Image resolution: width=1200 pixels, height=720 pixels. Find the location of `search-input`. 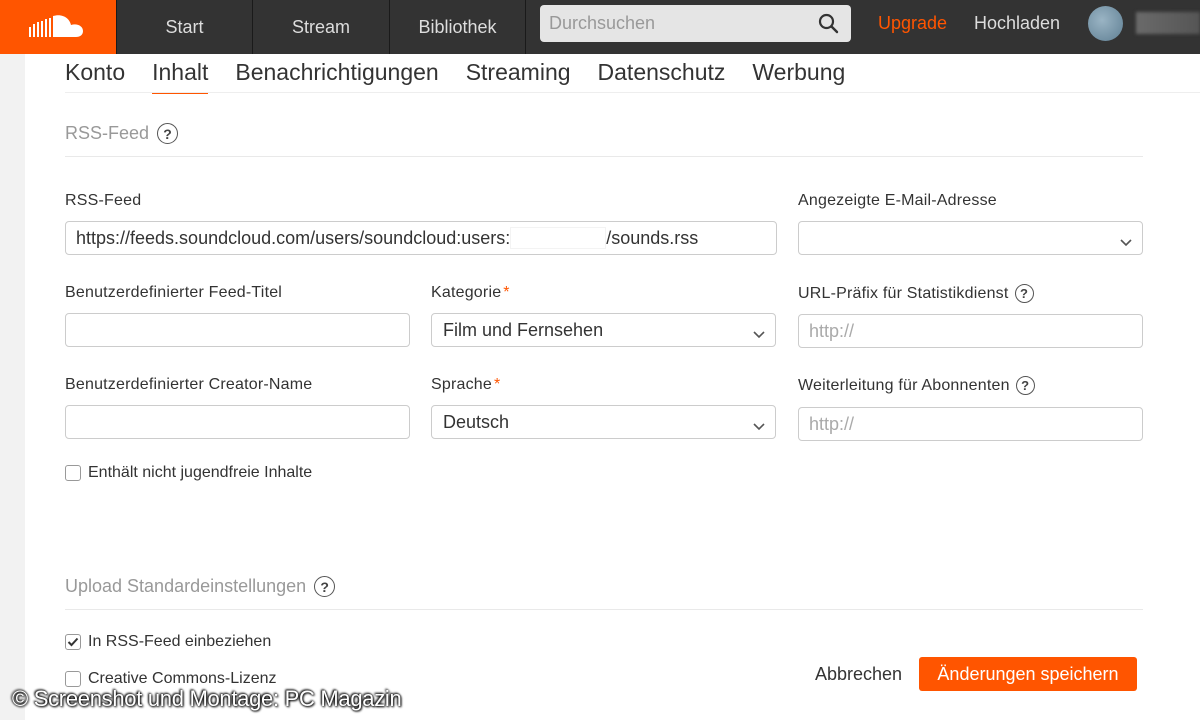

search-input is located at coordinates (670, 23).